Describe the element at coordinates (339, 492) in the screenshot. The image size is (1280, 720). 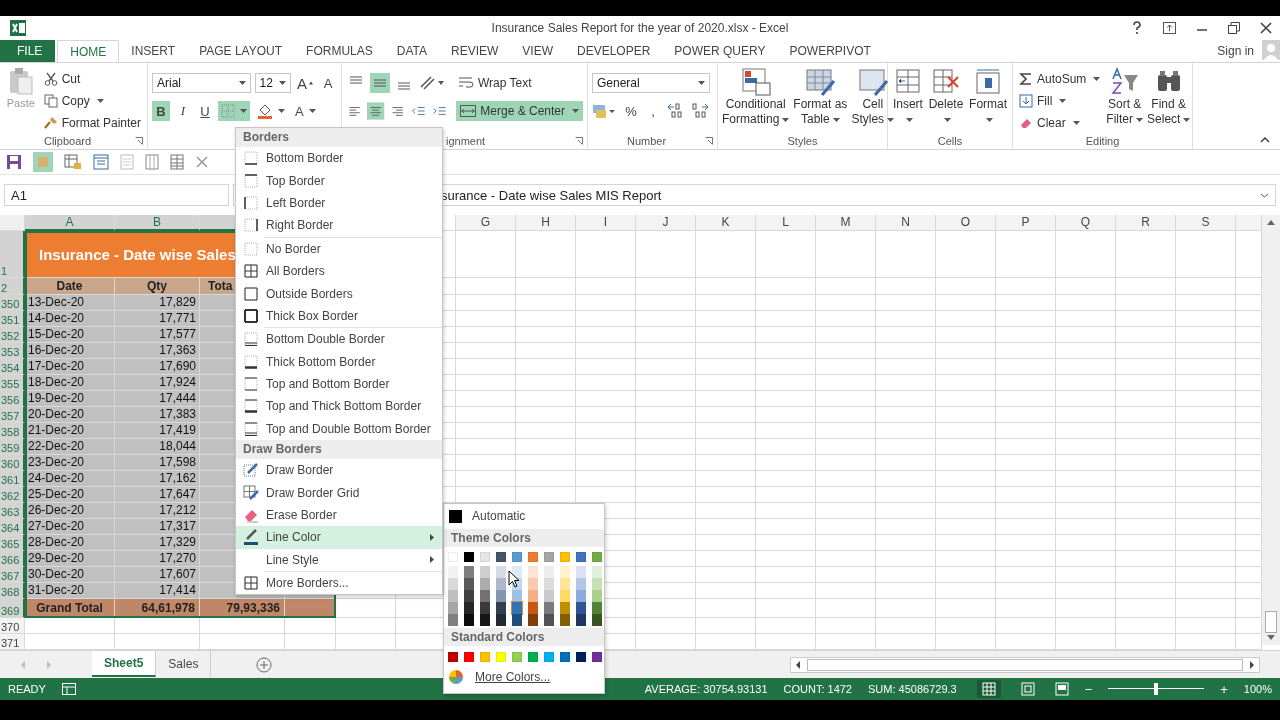
I see `menu-item: Draw Border Grid` at that location.